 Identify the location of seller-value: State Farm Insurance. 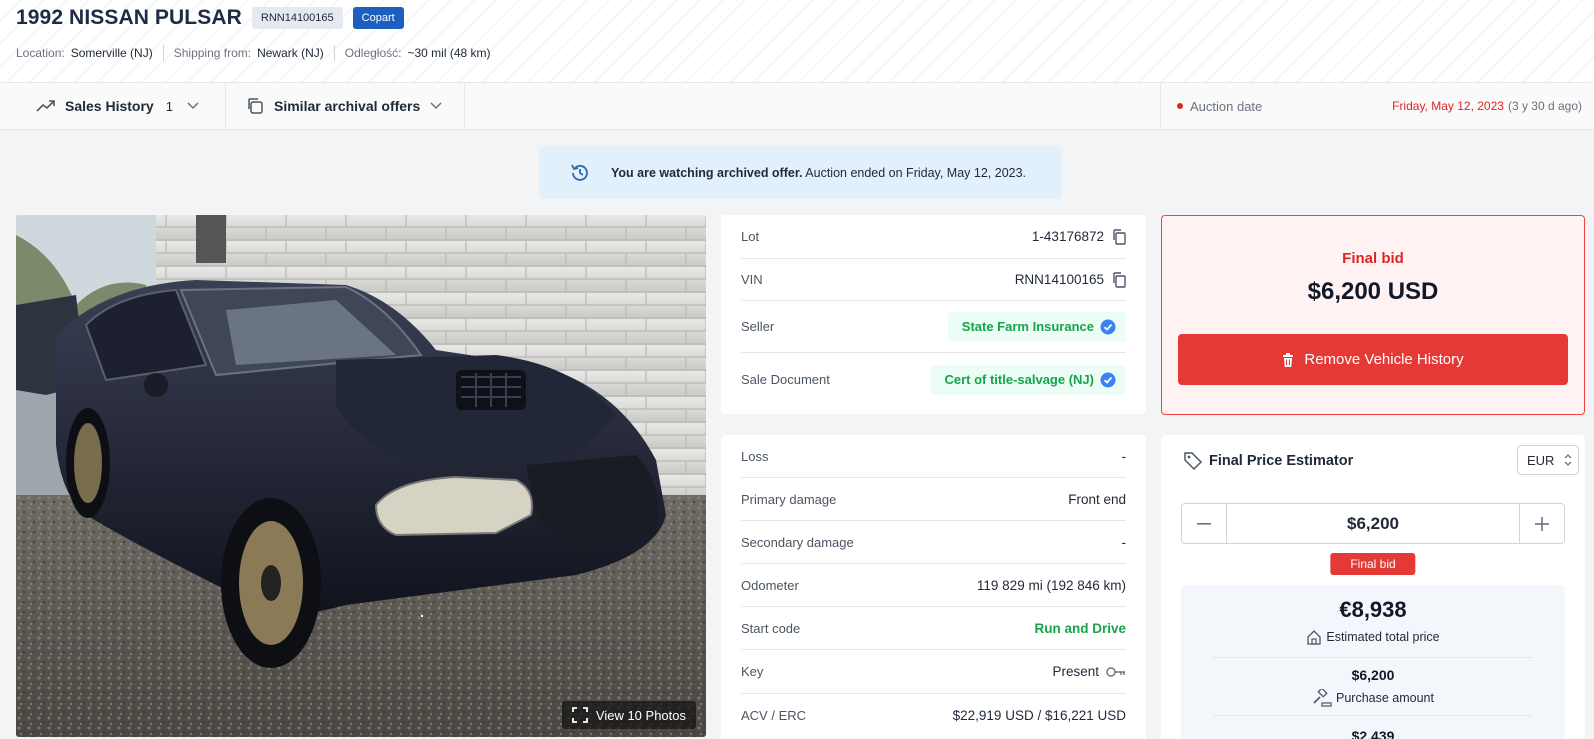
(1027, 326).